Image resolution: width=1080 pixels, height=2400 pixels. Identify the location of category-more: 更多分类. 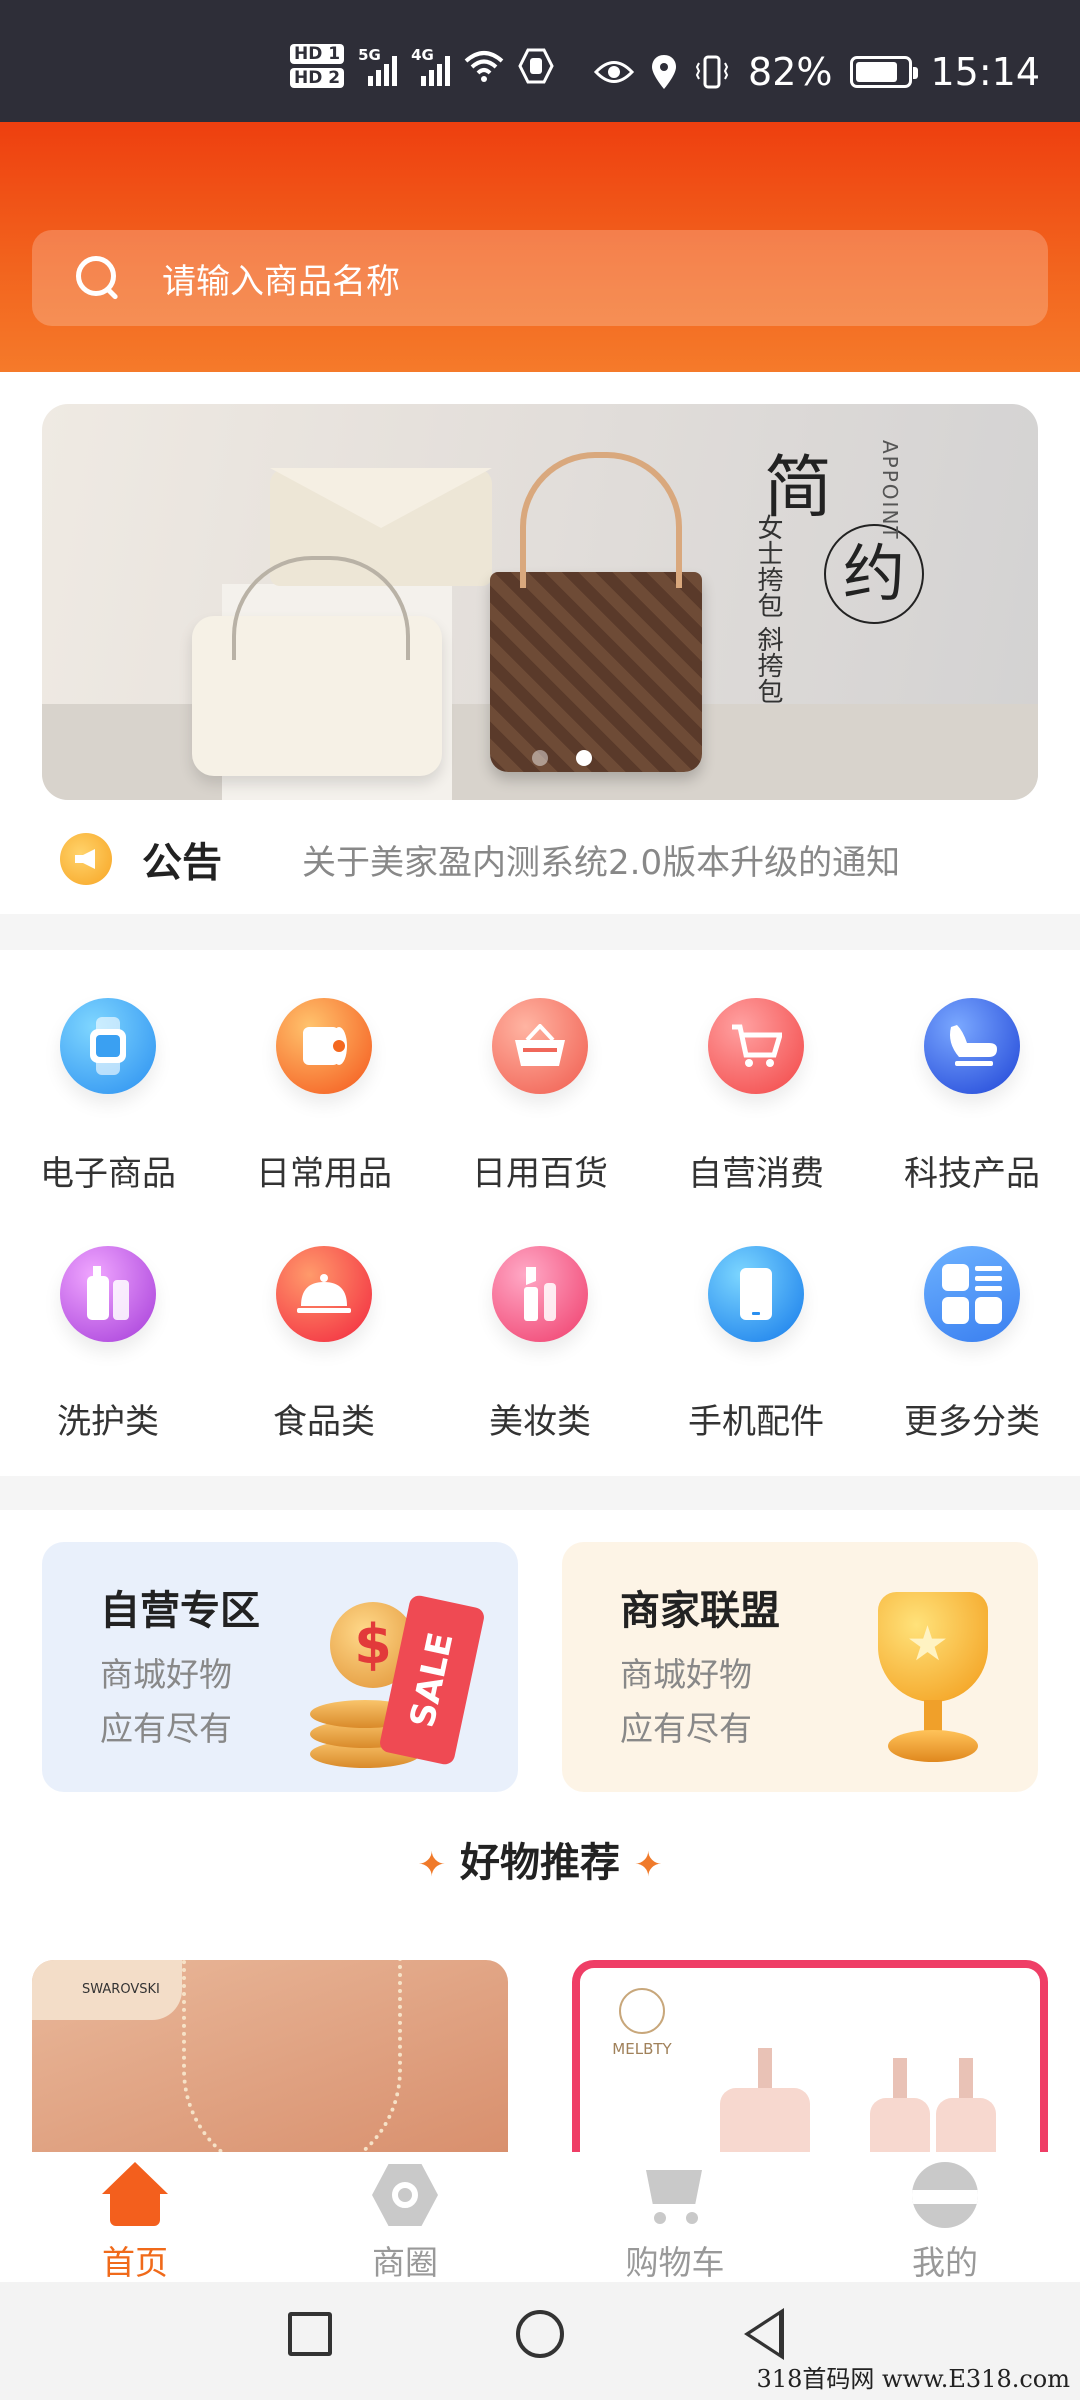
(972, 1344).